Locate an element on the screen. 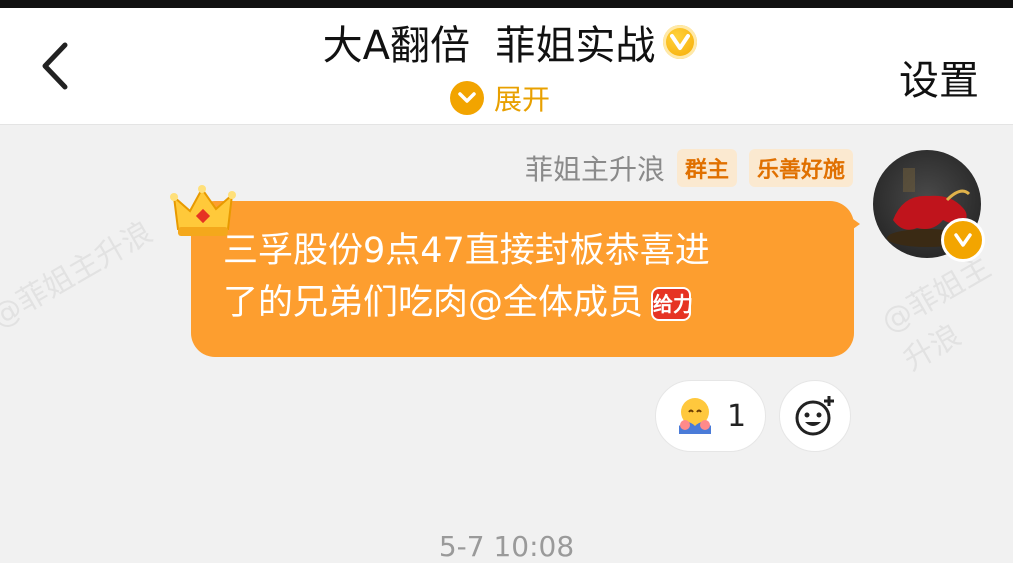  message-text-line-2-text: 了的兄弟们吃肉@全体成员 is located at coordinates (433, 303).